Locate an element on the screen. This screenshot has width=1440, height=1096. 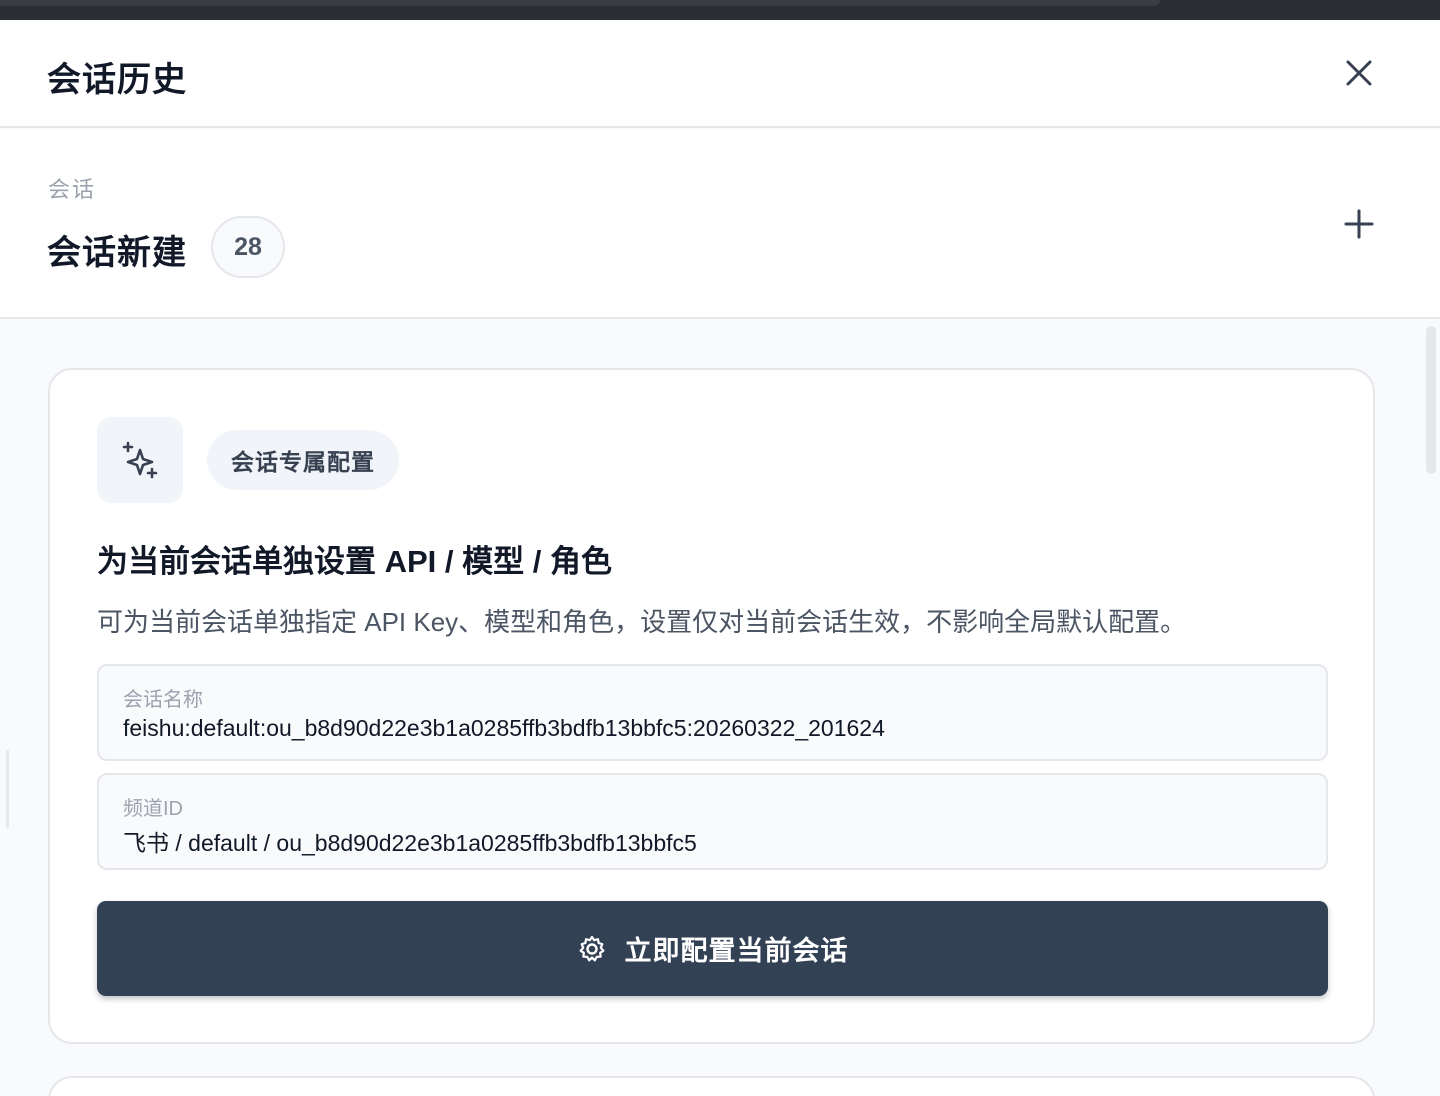
new-session-button is located at coordinates (1359, 224).